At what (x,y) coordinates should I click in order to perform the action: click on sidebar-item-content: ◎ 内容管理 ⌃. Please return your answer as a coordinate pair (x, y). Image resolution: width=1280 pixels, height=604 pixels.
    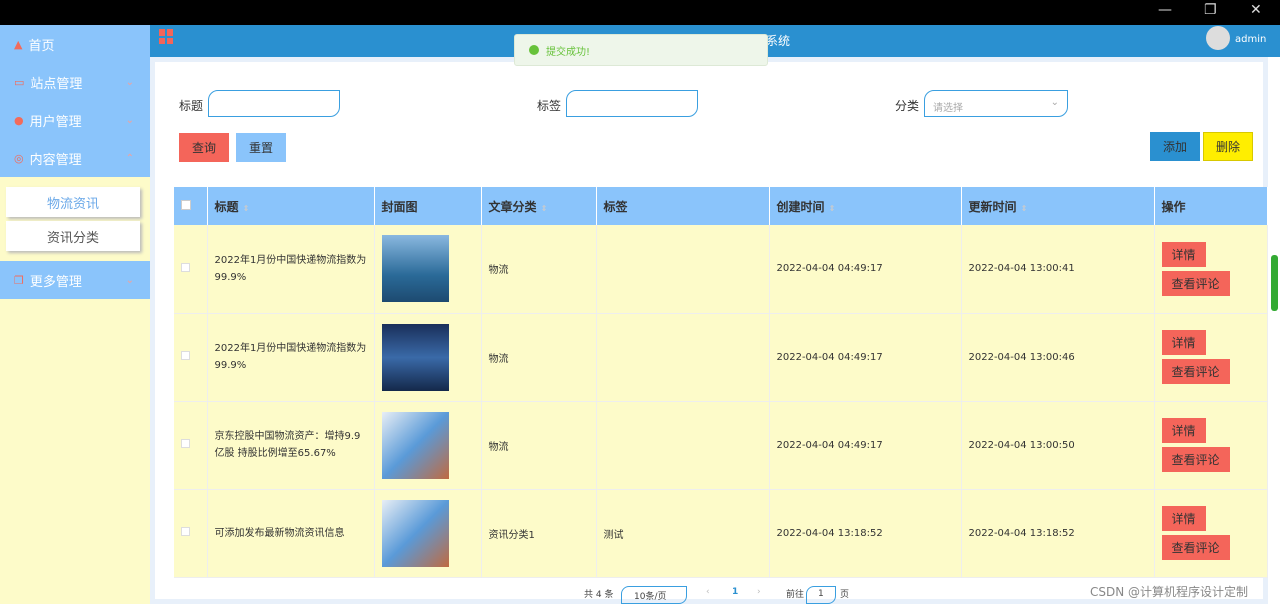
    Looking at the image, I should click on (75, 158).